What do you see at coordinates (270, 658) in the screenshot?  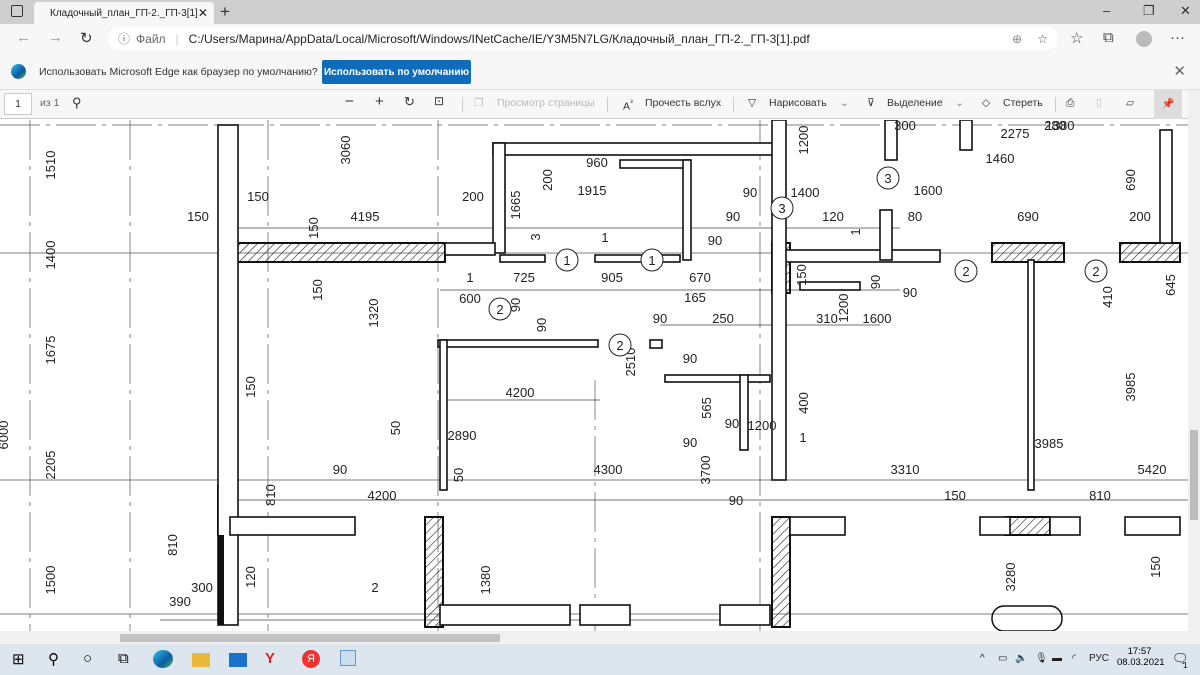 I see `yandex-browser-icon: Y` at bounding box center [270, 658].